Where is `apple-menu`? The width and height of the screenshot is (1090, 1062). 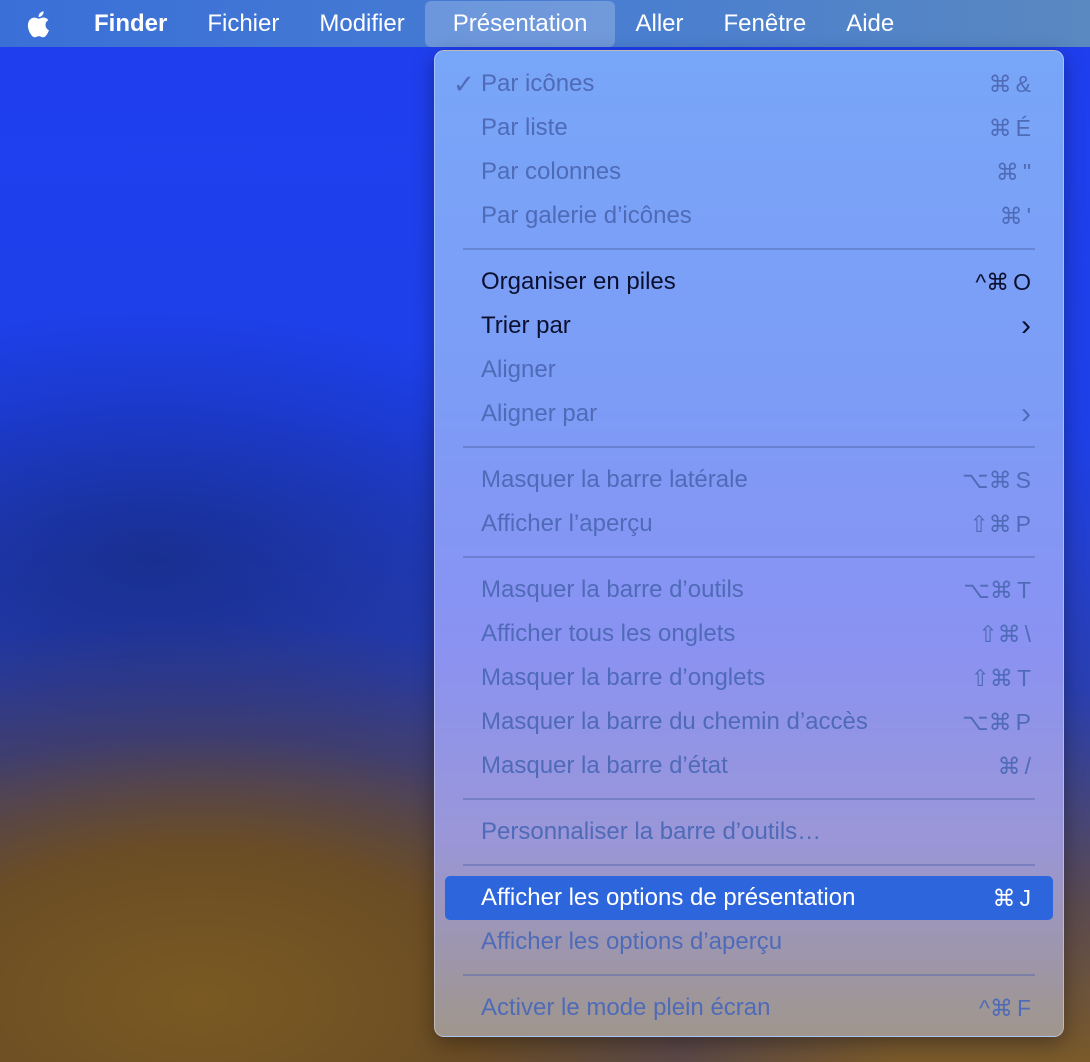
apple-menu is located at coordinates (37, 23).